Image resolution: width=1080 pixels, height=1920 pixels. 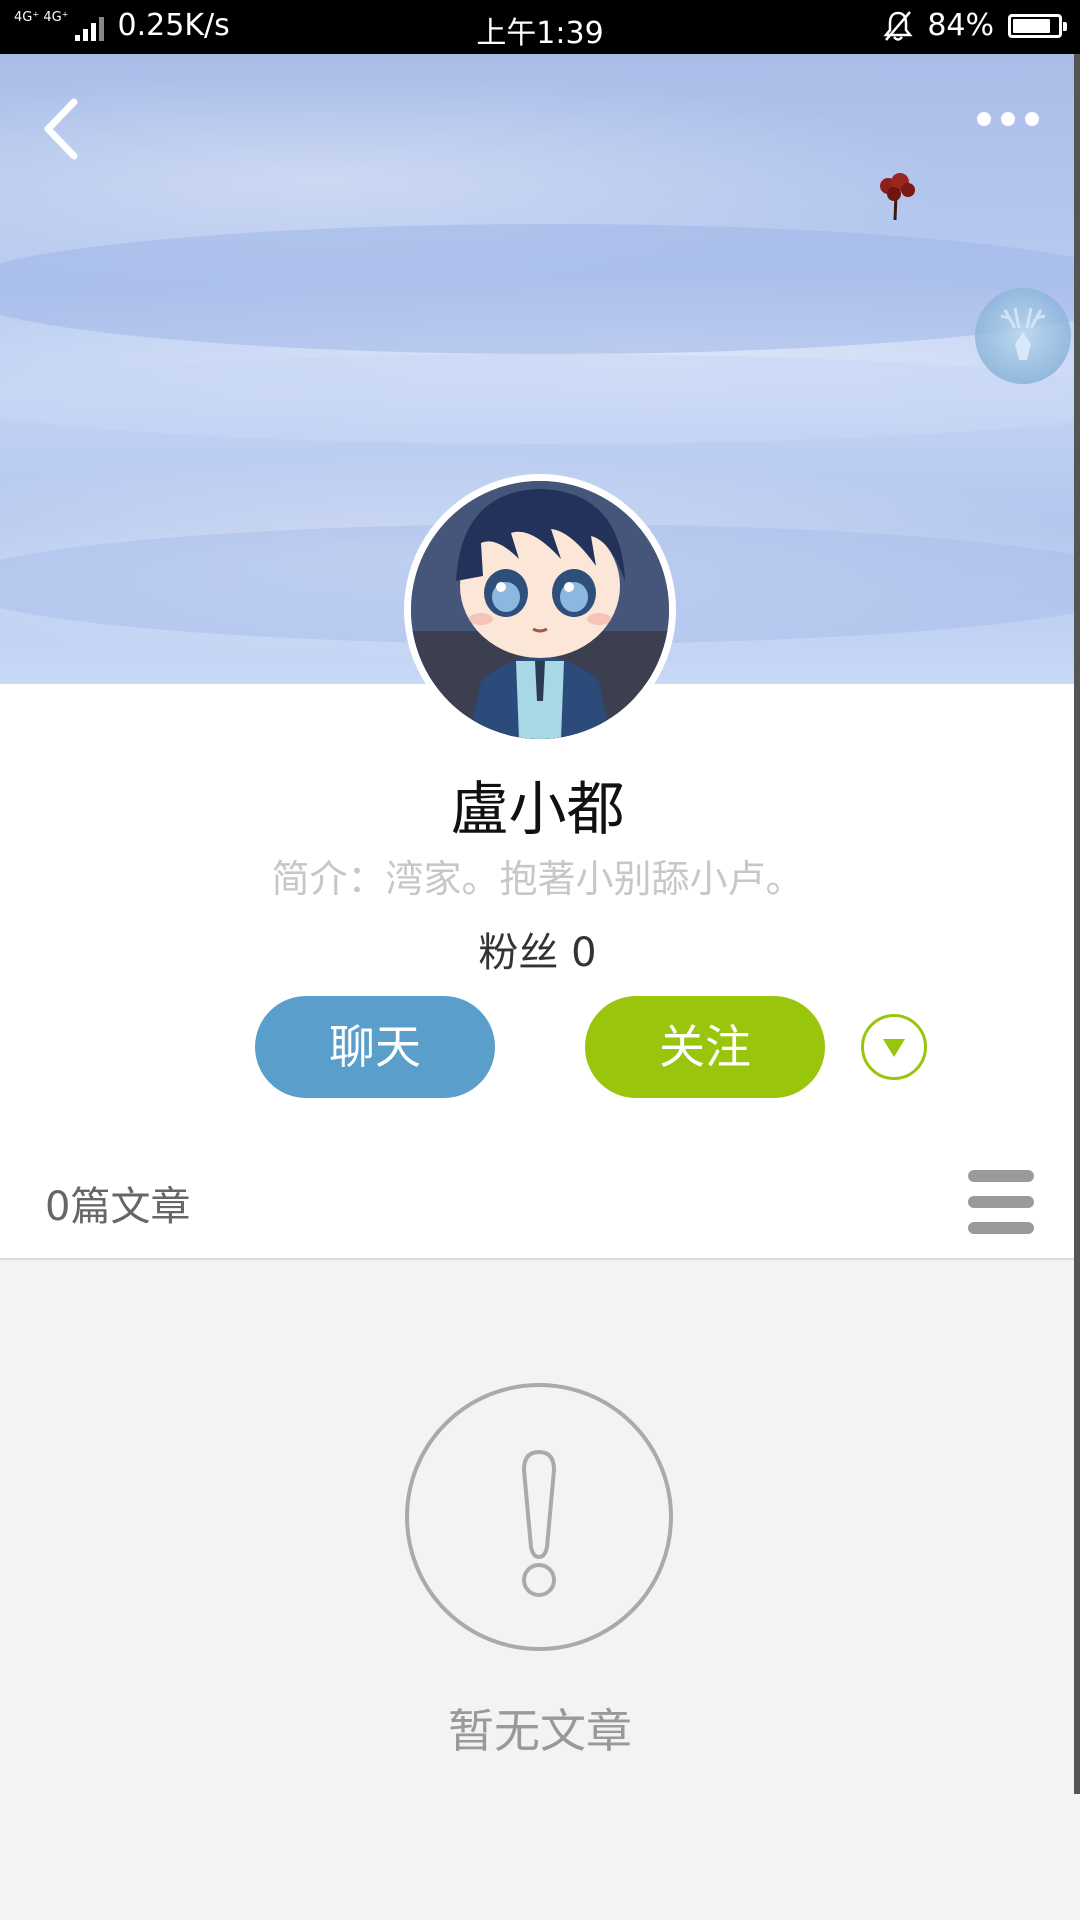 I want to click on deer-badge-icon, so click(x=1023, y=336).